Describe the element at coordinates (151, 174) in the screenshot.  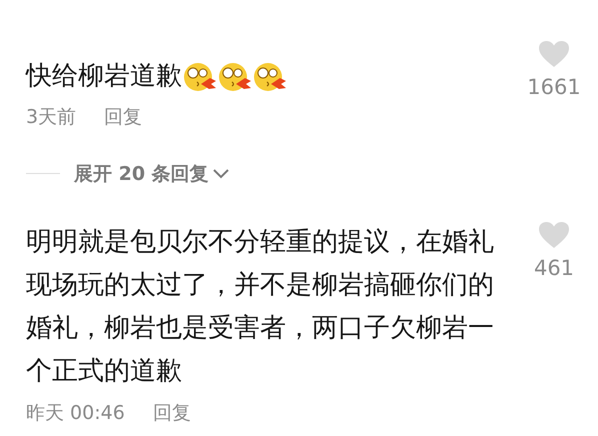
I see `expand-replies-link: 展开 20 条回复` at that location.